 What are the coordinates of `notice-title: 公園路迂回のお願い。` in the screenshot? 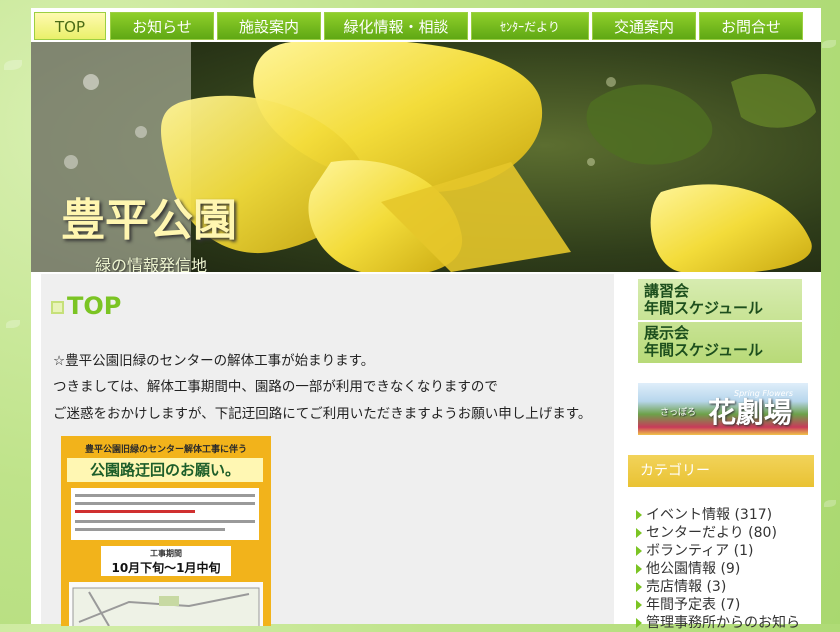 It's located at (165, 470).